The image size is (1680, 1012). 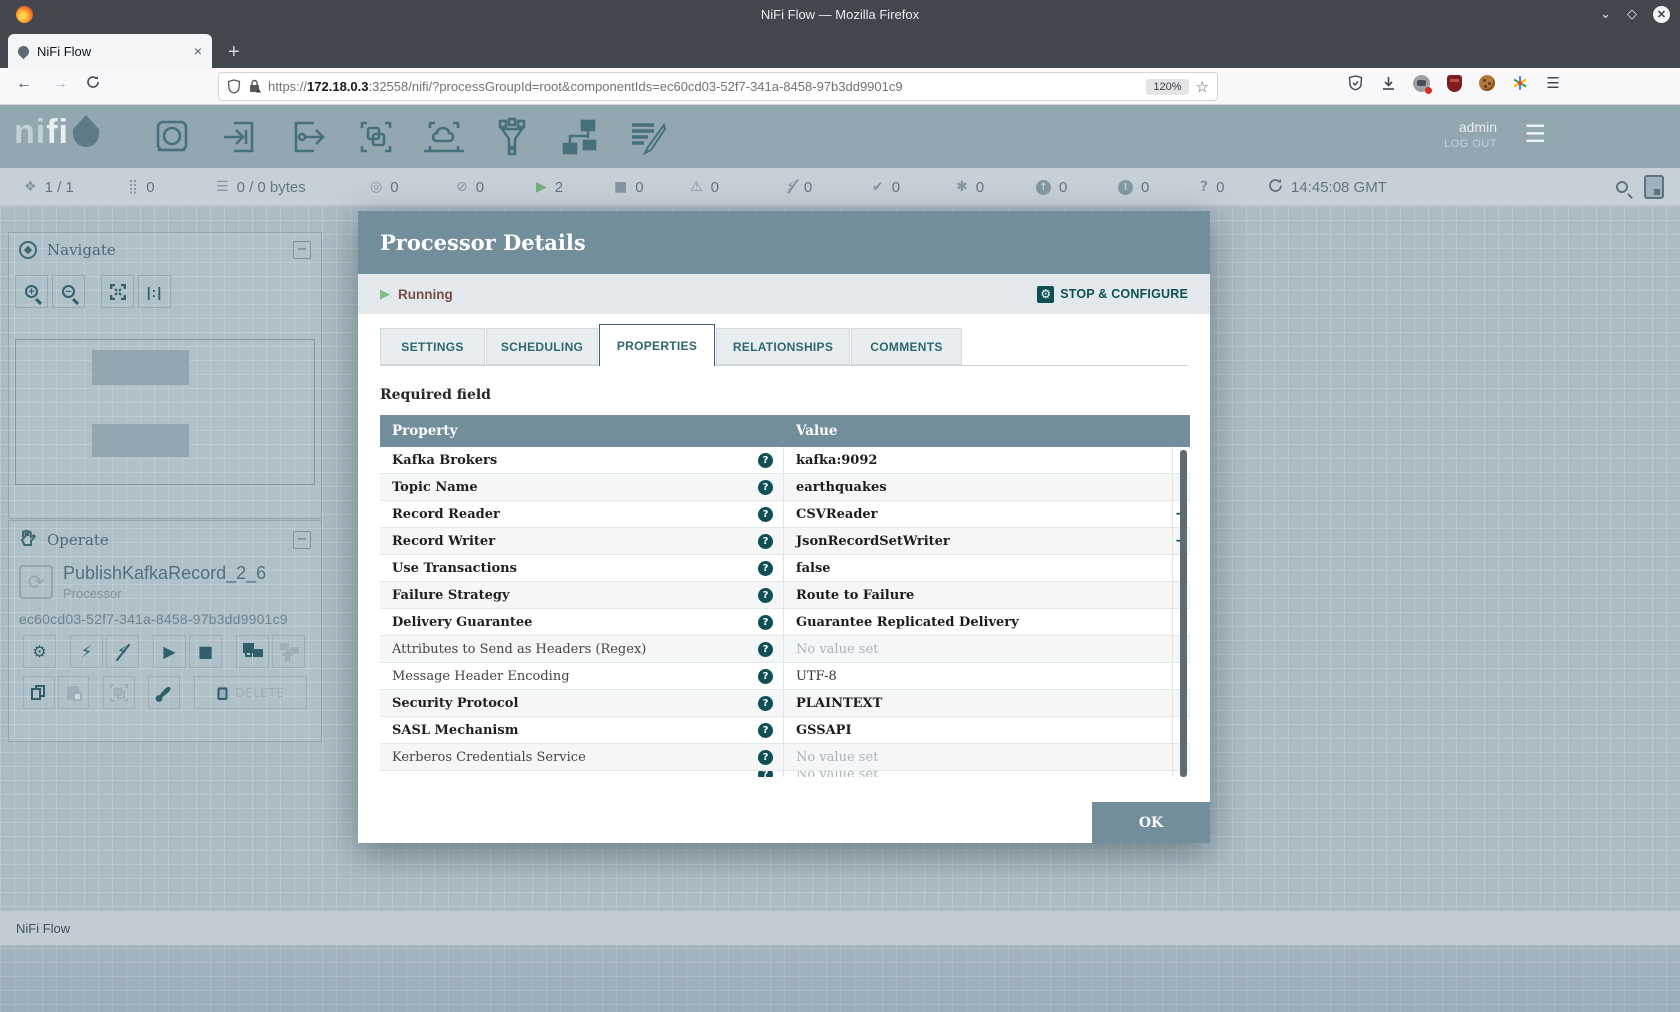 What do you see at coordinates (657, 345) in the screenshot?
I see `tab-properties: PROPERTIES` at bounding box center [657, 345].